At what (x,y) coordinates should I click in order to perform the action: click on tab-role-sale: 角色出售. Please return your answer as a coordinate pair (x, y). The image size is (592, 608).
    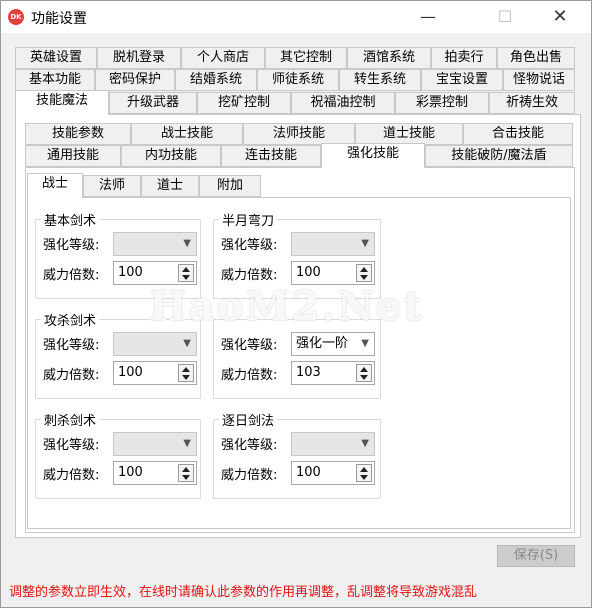
    Looking at the image, I should click on (536, 58).